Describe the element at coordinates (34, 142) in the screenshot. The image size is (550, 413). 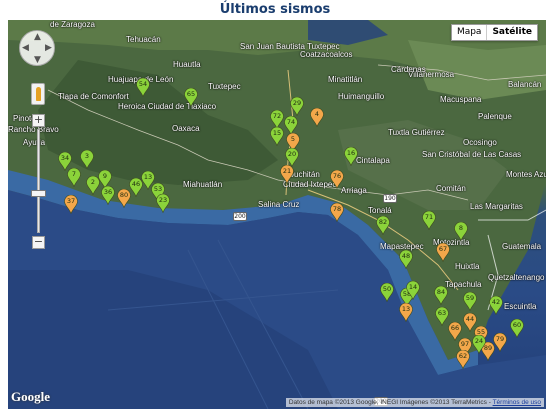
I see `place-label: Ayutla` at that location.